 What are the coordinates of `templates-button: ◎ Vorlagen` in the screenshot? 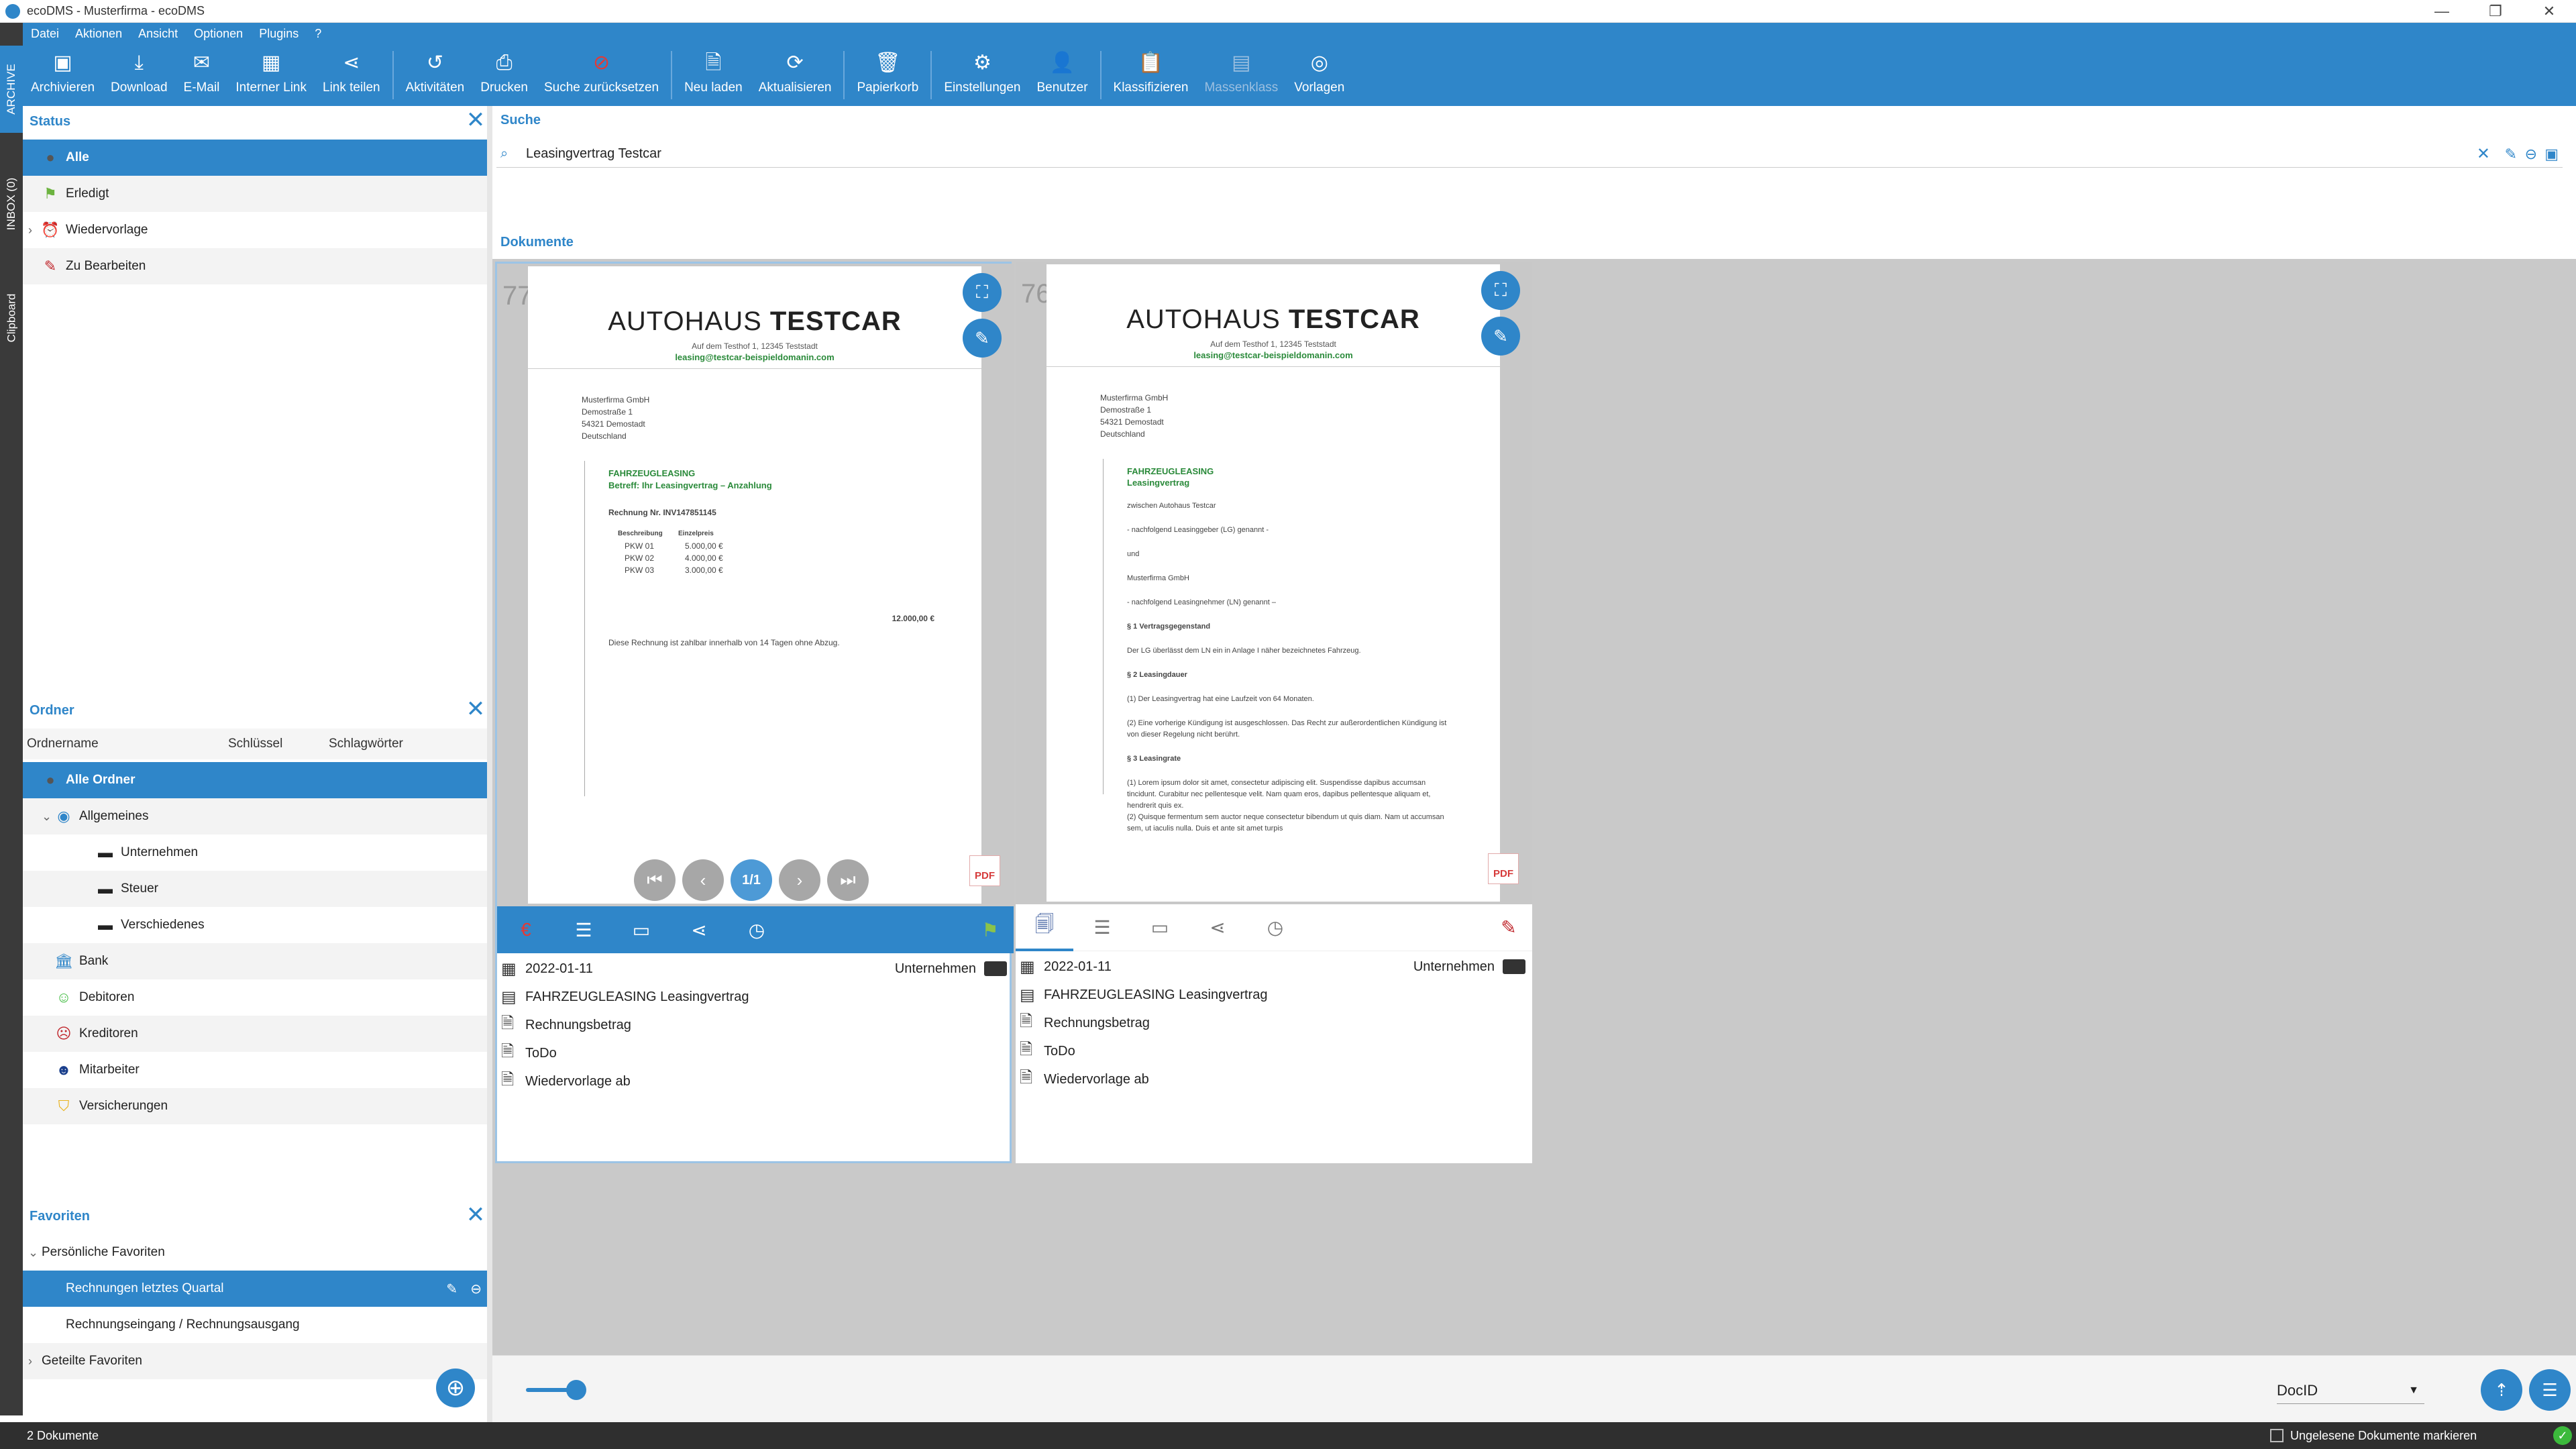 It's located at (1319, 75).